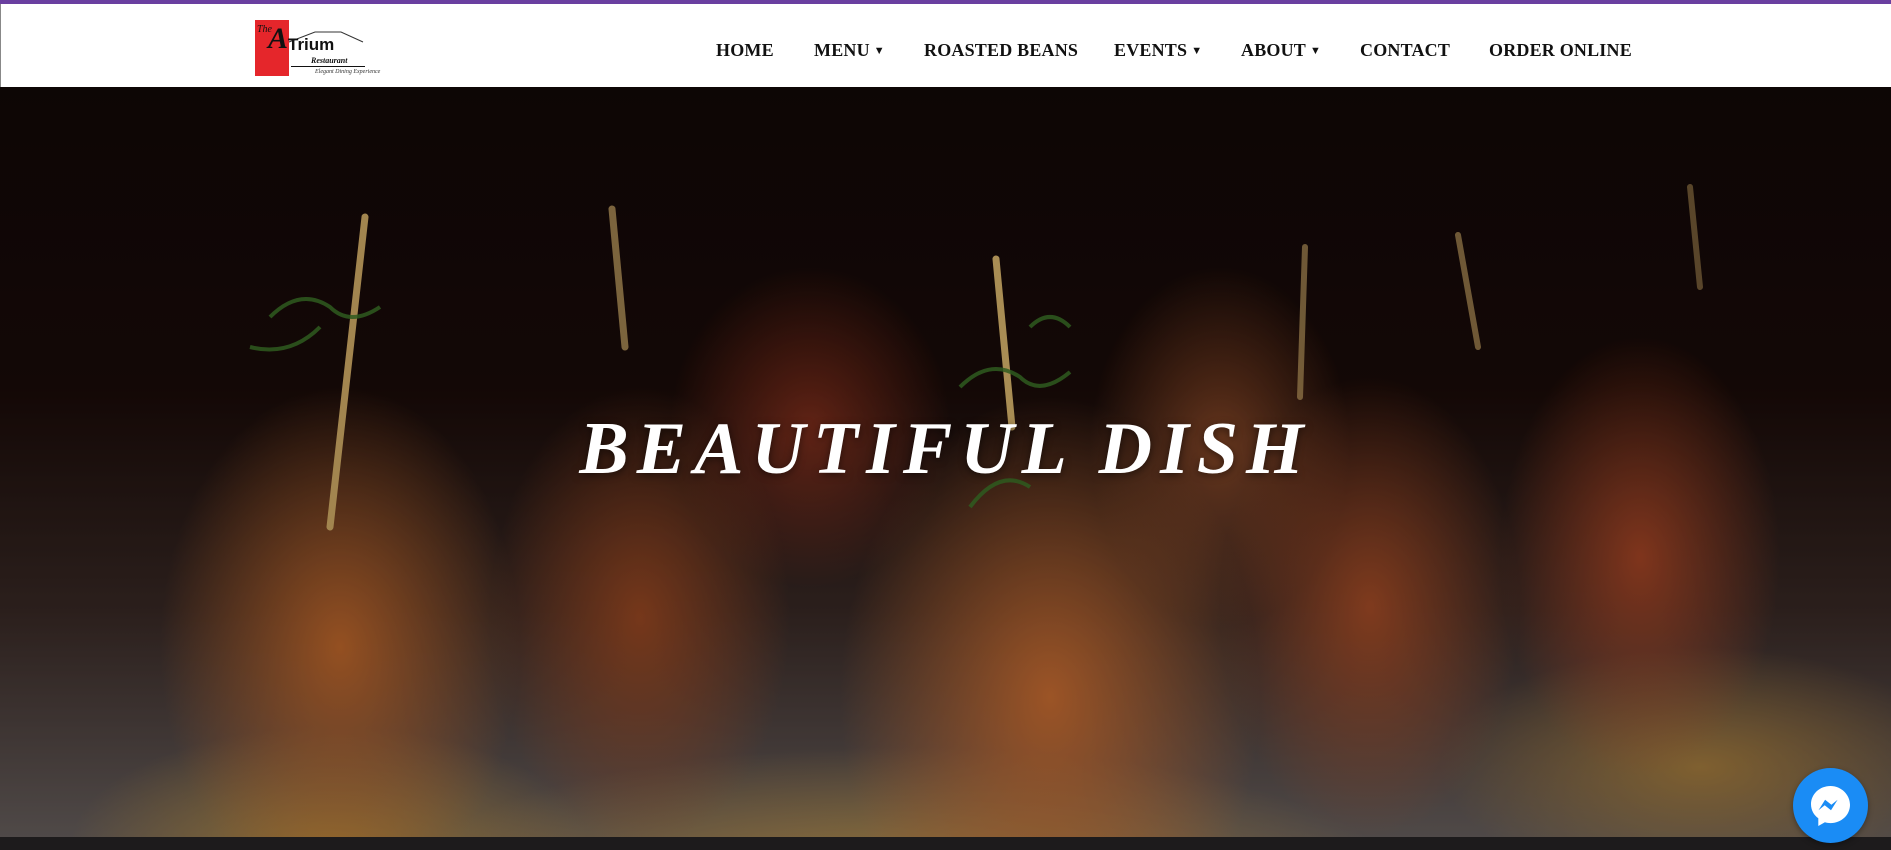 Image resolution: width=1891 pixels, height=850 pixels. I want to click on nav-item-contact: CONTACT, so click(1405, 50).